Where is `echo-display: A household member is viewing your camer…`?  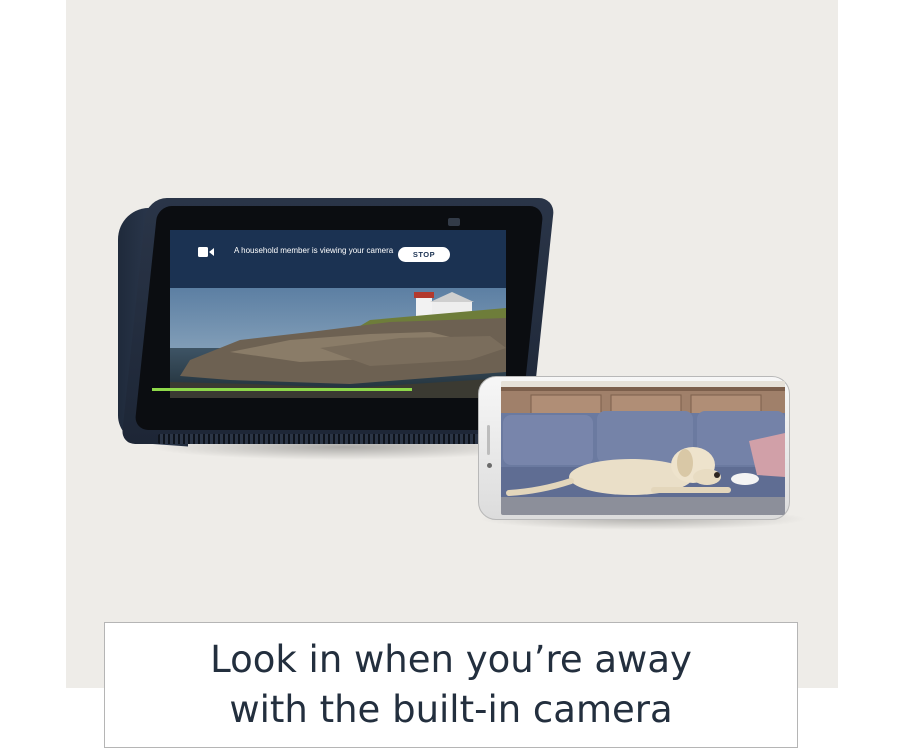 echo-display: A household member is viewing your camer… is located at coordinates (338, 314).